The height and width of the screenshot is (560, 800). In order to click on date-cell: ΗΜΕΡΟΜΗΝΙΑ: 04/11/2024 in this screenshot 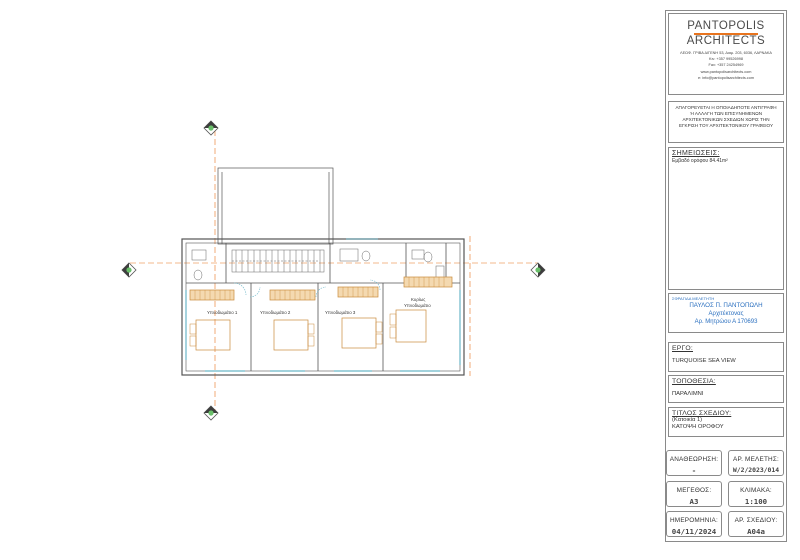, I will do `click(694, 524)`.